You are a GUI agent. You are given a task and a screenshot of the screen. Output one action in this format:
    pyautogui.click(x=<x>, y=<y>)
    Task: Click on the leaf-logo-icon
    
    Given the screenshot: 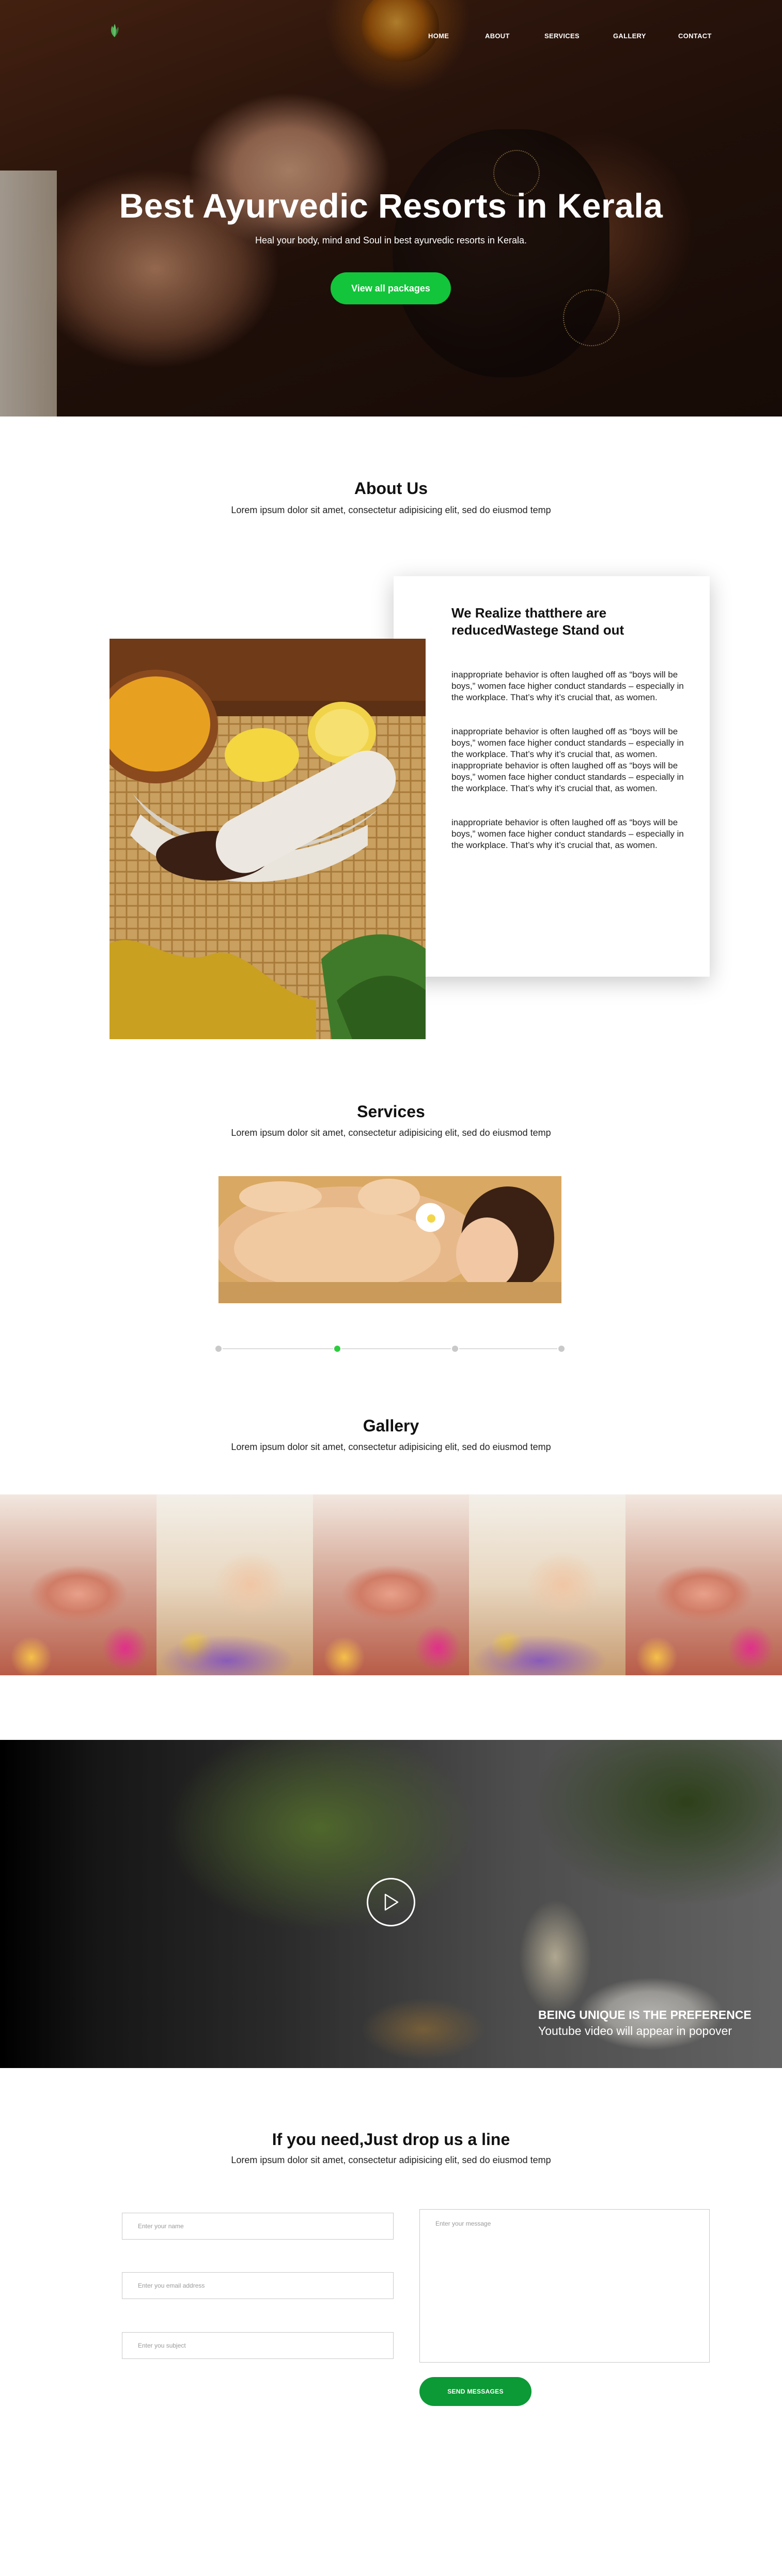 What is the action you would take?
    pyautogui.click(x=114, y=30)
    